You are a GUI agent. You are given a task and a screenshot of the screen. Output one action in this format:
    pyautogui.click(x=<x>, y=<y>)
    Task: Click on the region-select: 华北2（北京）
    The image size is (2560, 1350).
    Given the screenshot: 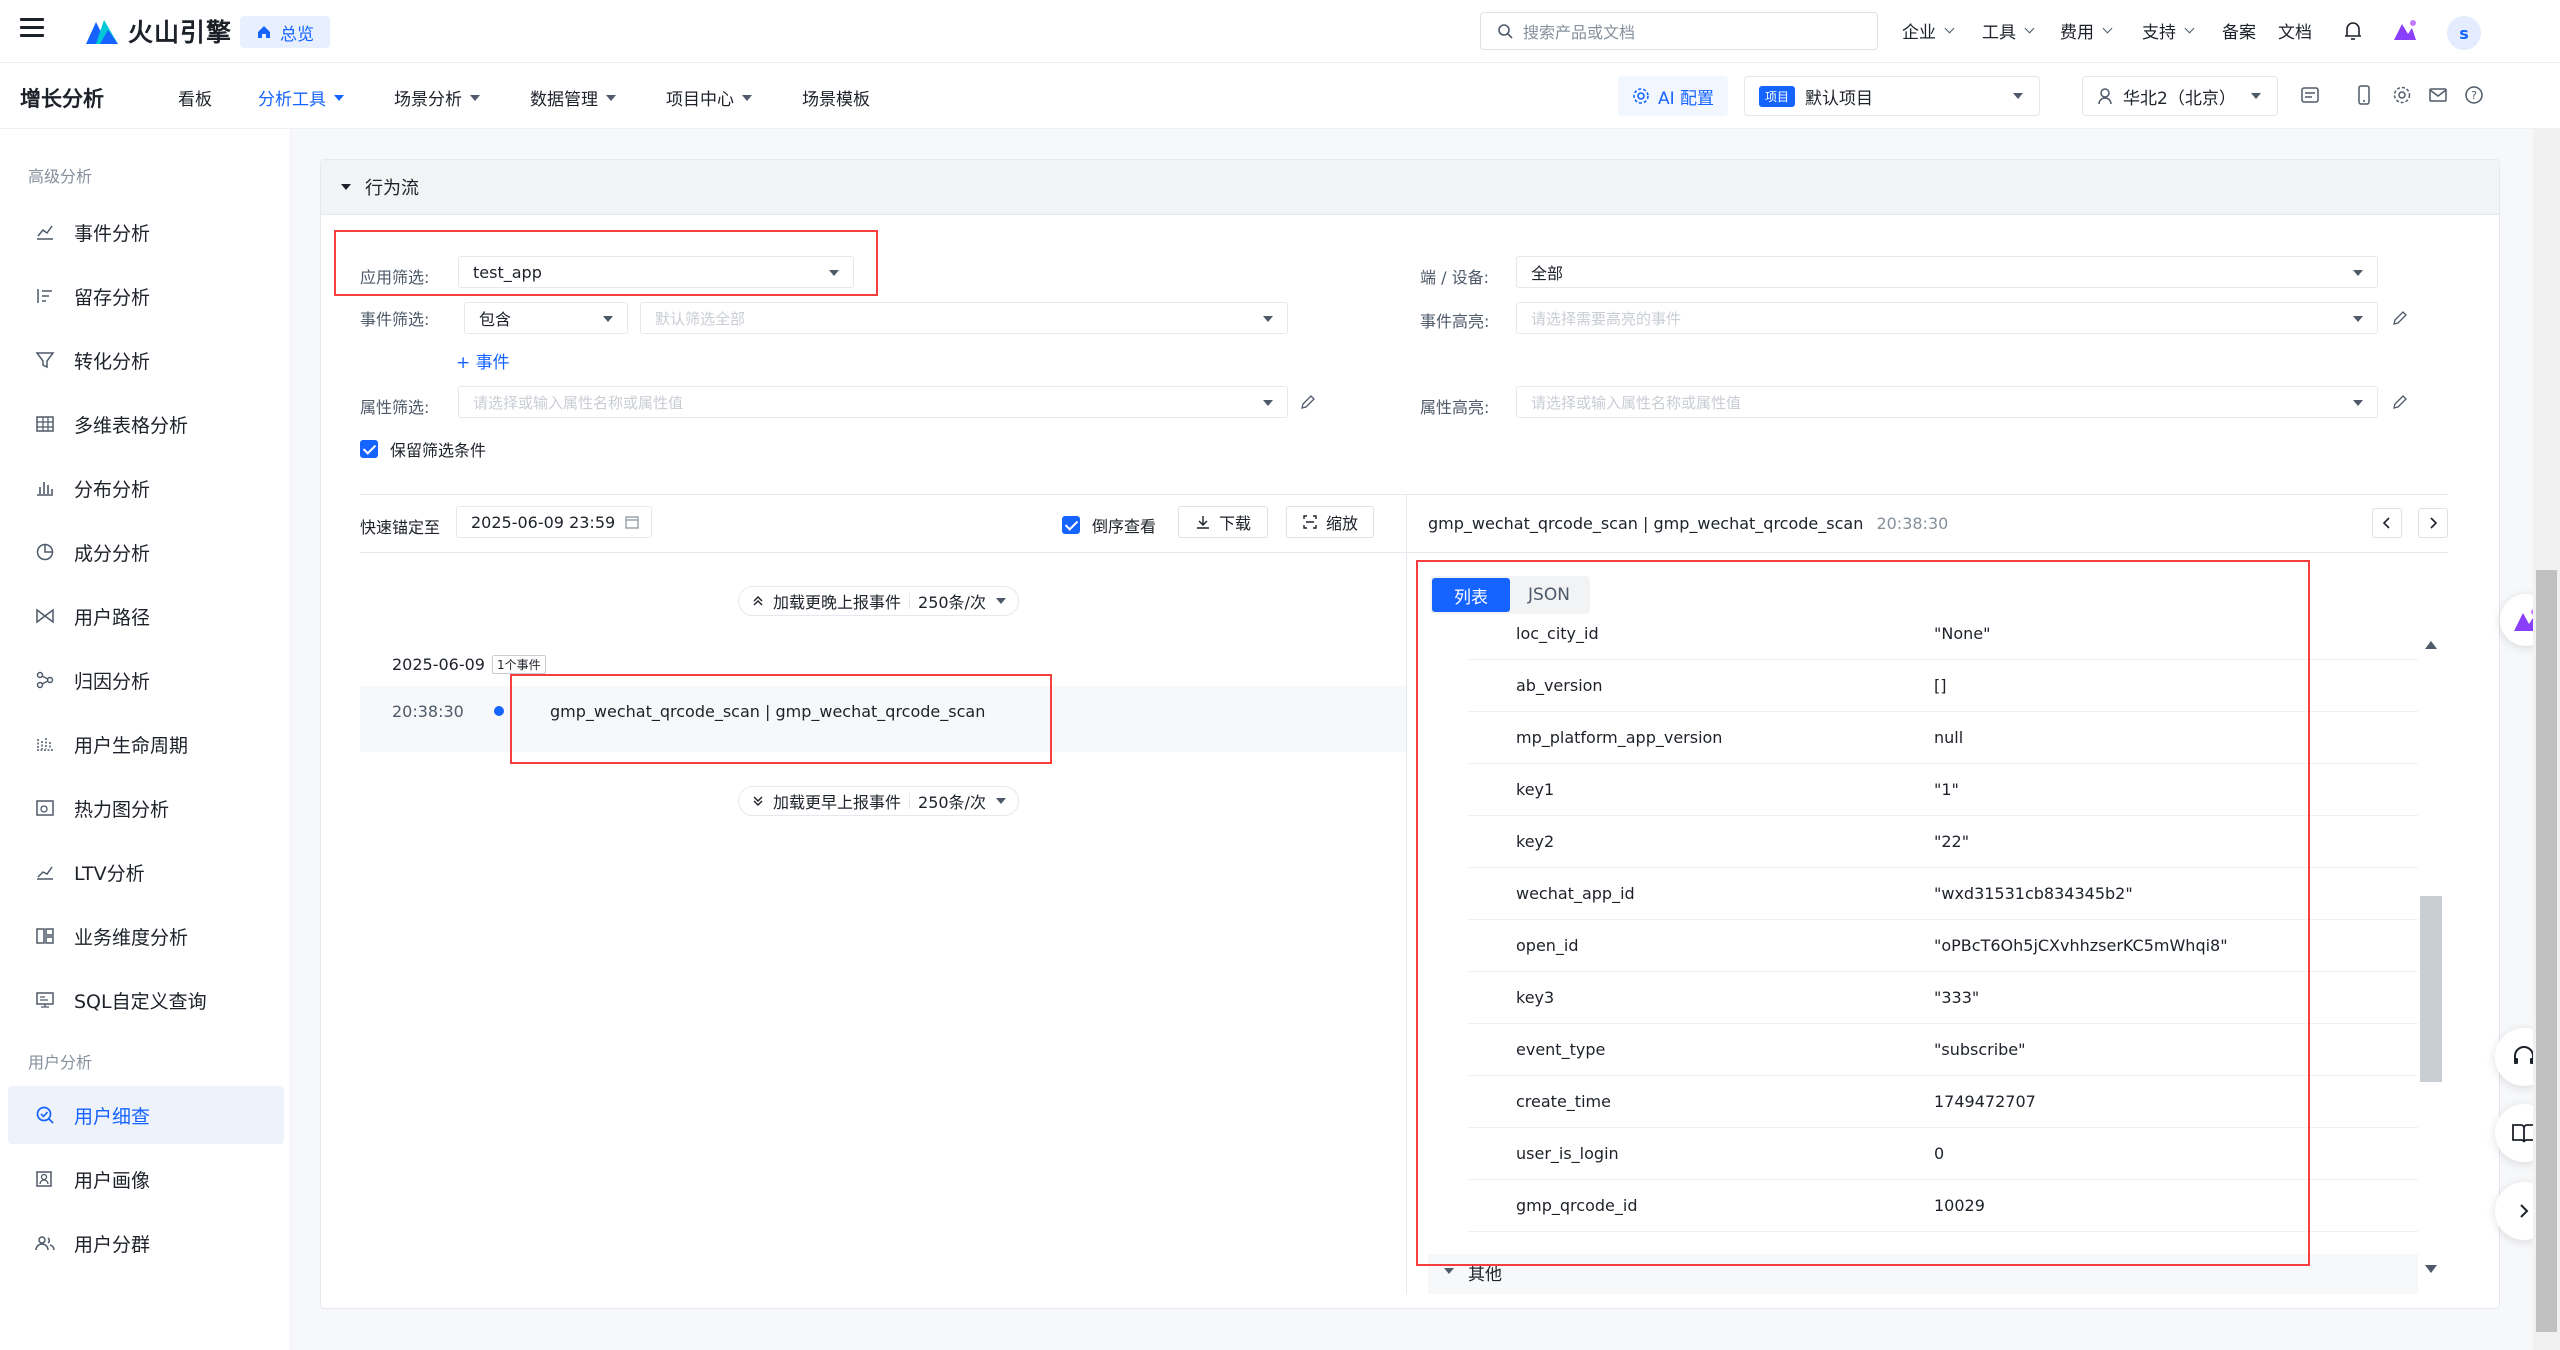 What is the action you would take?
    pyautogui.click(x=2180, y=96)
    